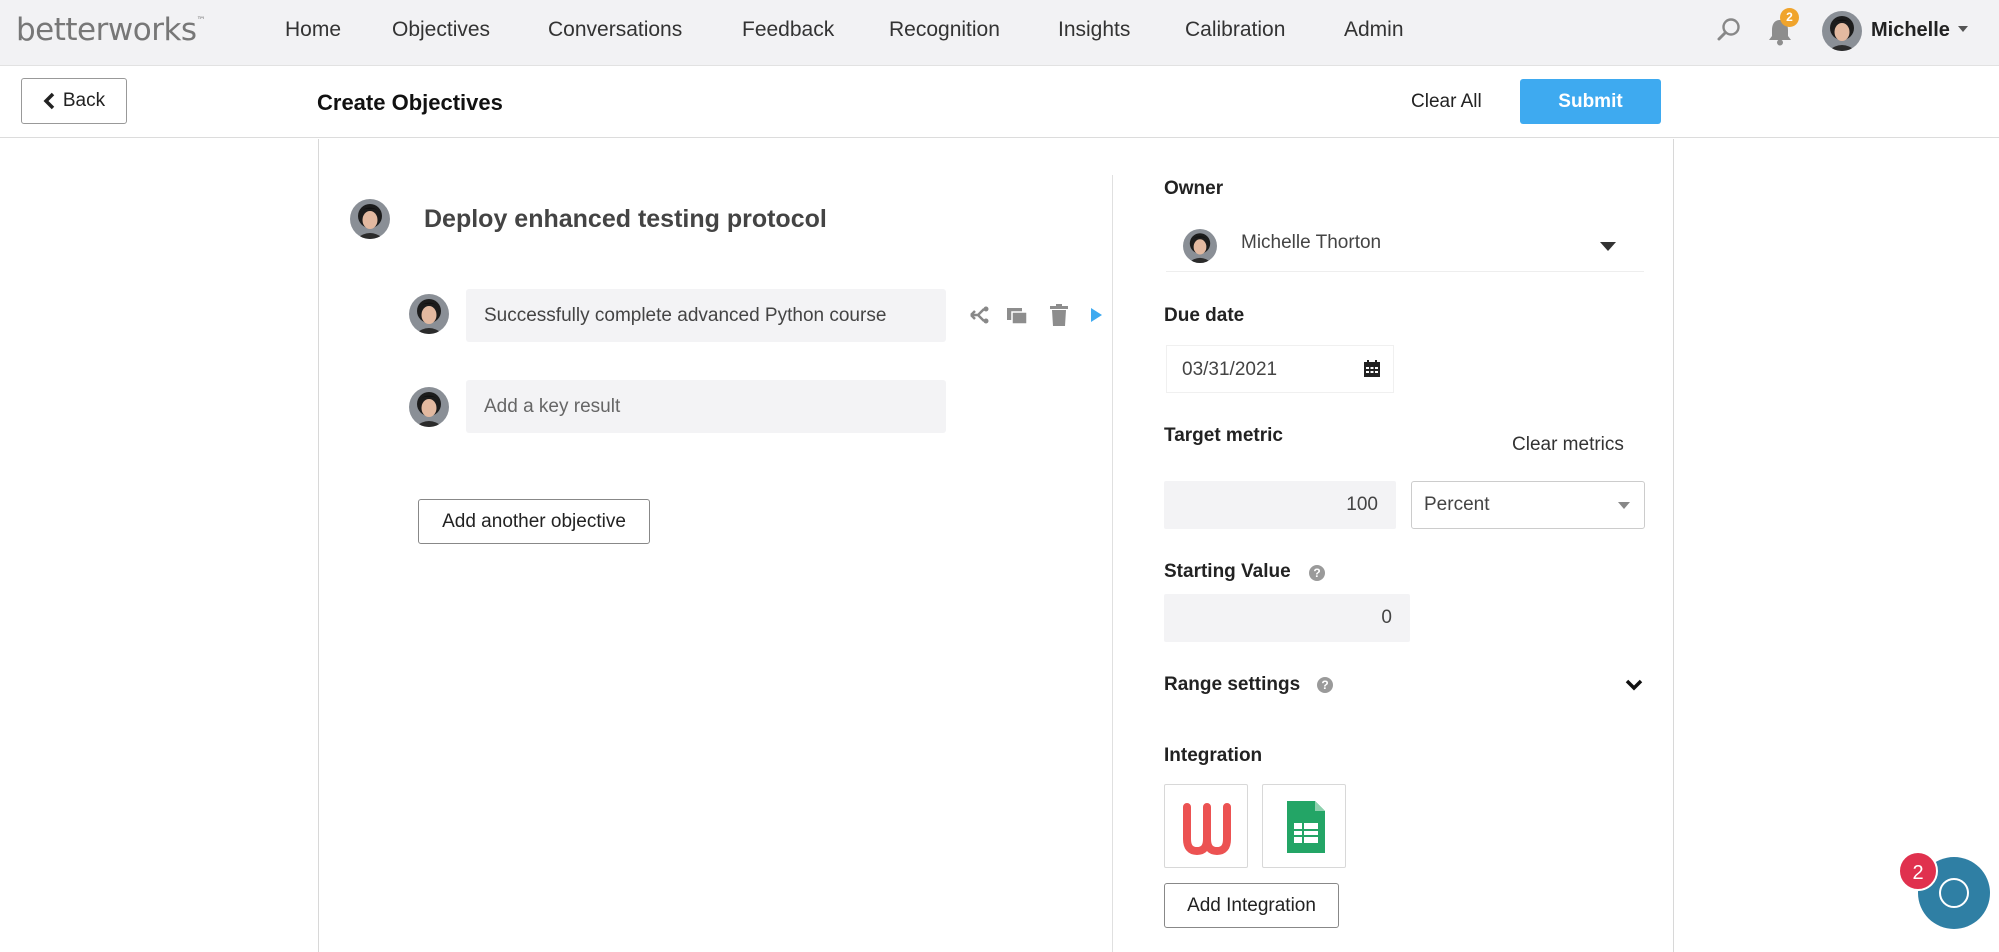 The height and width of the screenshot is (952, 1999). I want to click on google-sheets-integration-tile, so click(1304, 826).